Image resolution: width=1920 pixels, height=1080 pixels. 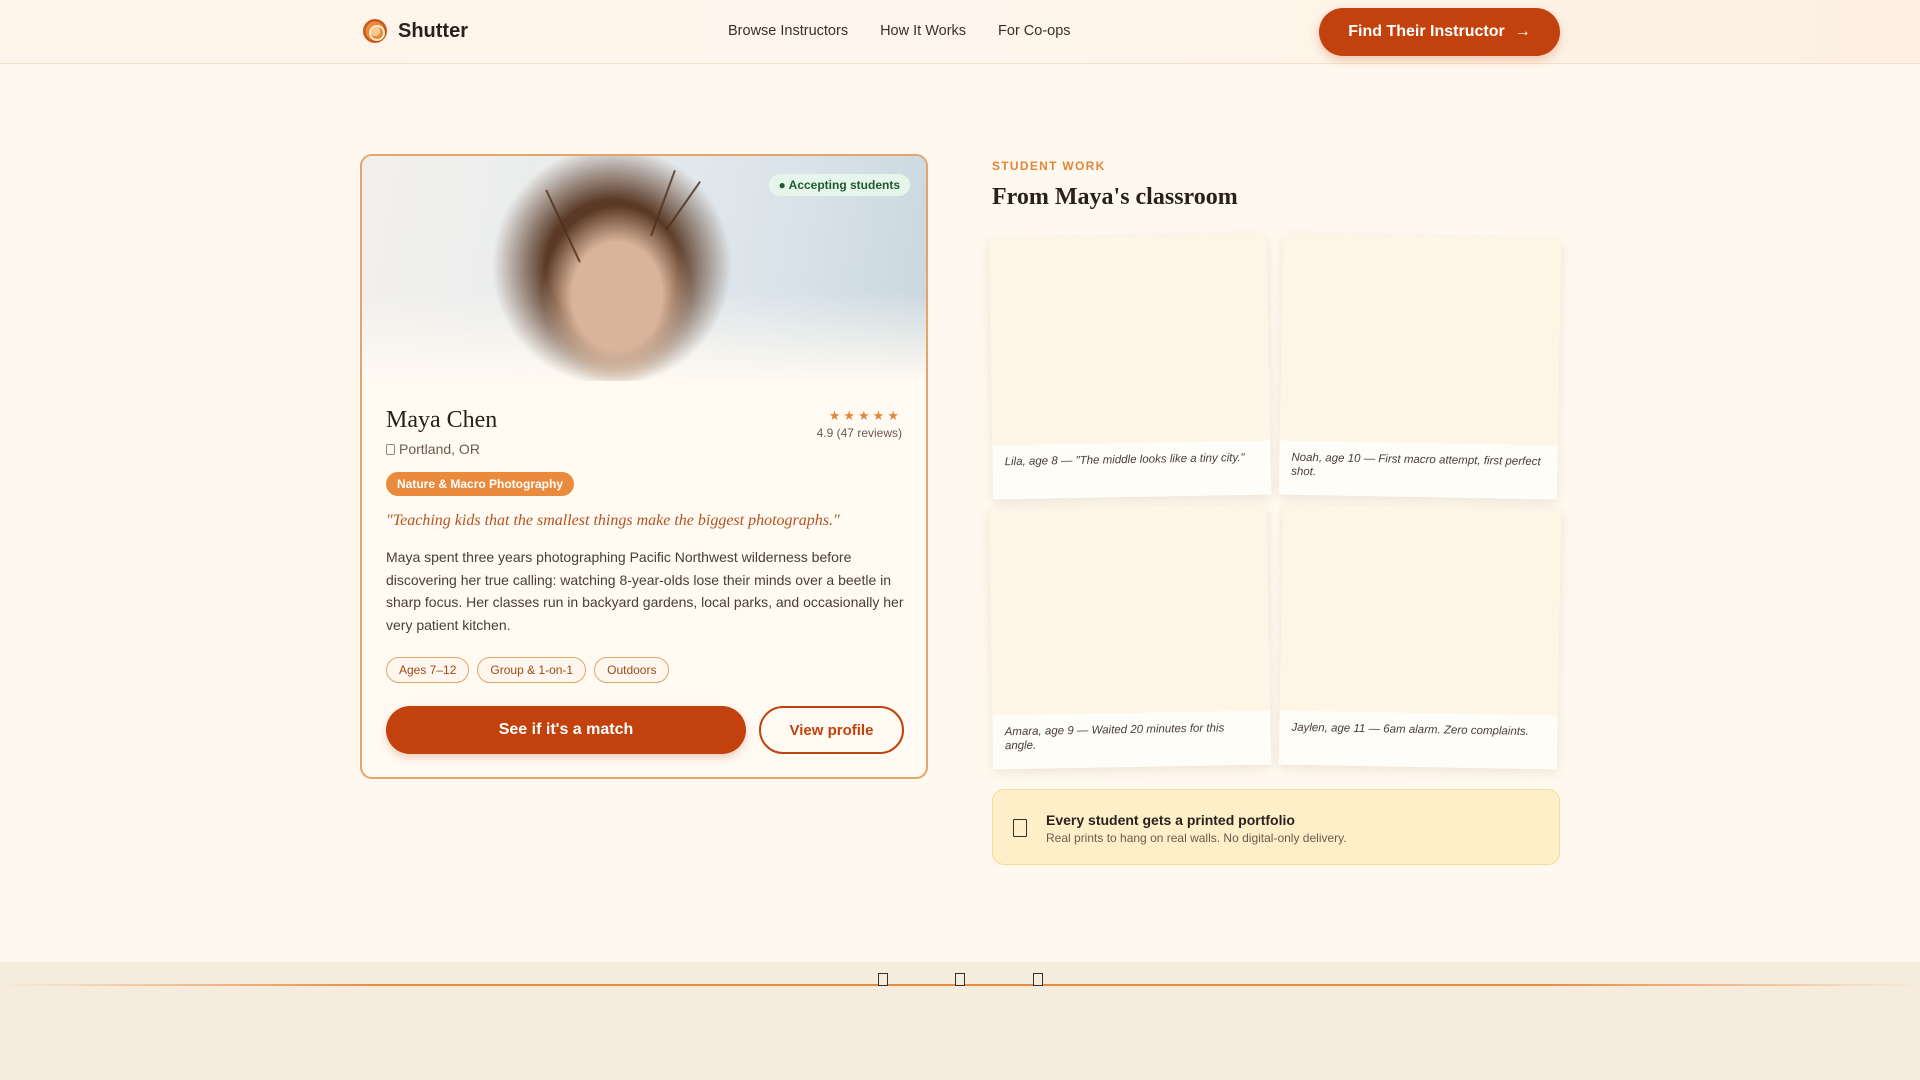 What do you see at coordinates (439, 449) in the screenshot?
I see `location-text: Portland, OR` at bounding box center [439, 449].